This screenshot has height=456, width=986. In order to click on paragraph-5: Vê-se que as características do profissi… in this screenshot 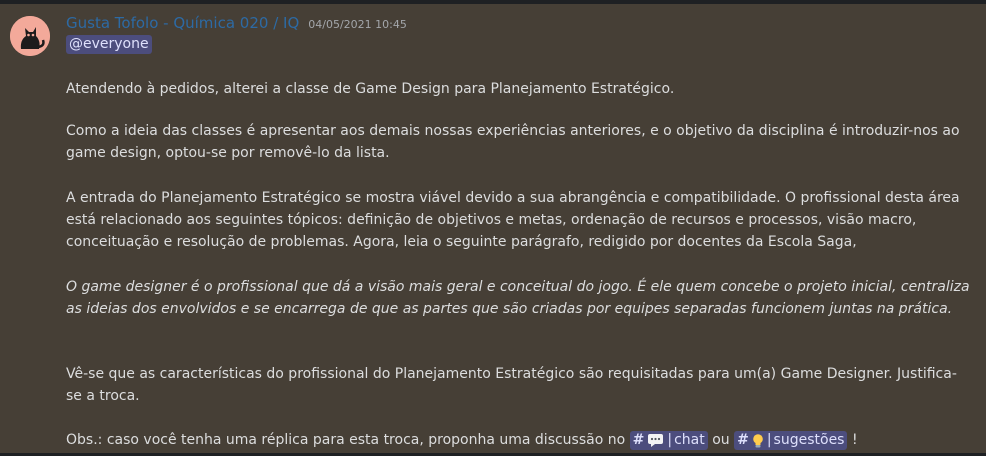, I will do `click(511, 385)`.